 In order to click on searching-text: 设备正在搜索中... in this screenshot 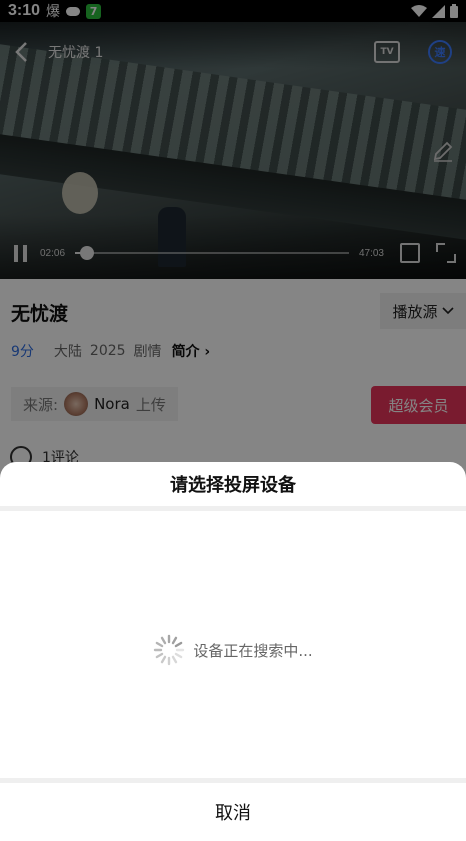, I will do `click(253, 650)`.